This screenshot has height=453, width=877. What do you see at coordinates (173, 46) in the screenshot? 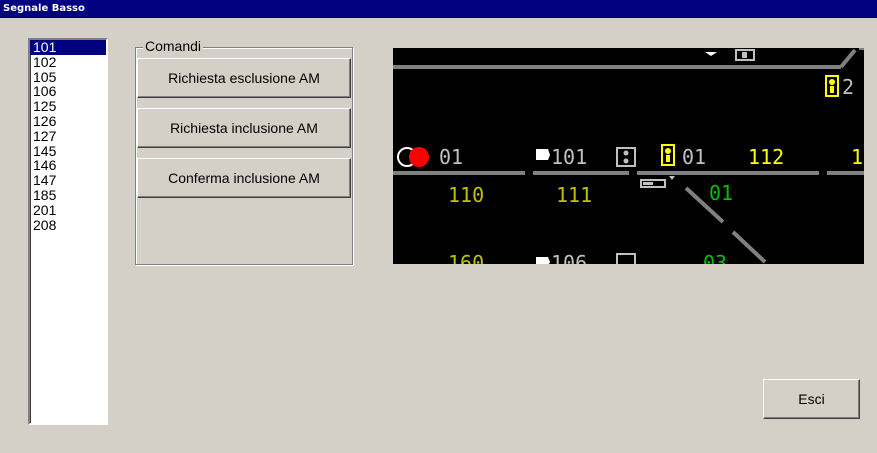
I see `commands-group-label: Comandi` at bounding box center [173, 46].